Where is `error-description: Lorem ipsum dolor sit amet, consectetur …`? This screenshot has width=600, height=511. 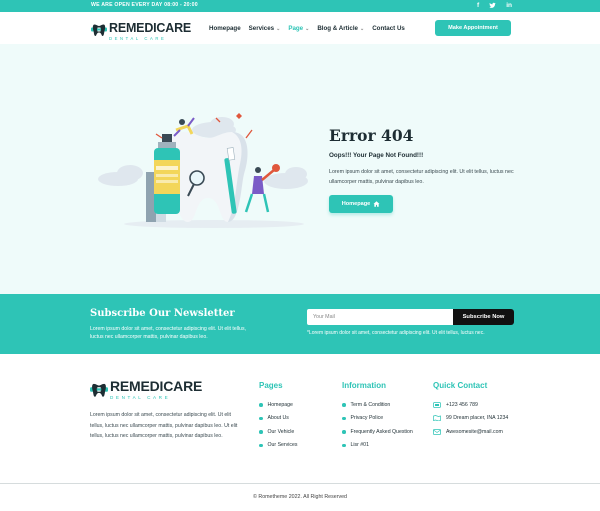 error-description: Lorem ipsum dolor sit amet, consectetur … is located at coordinates (421, 177).